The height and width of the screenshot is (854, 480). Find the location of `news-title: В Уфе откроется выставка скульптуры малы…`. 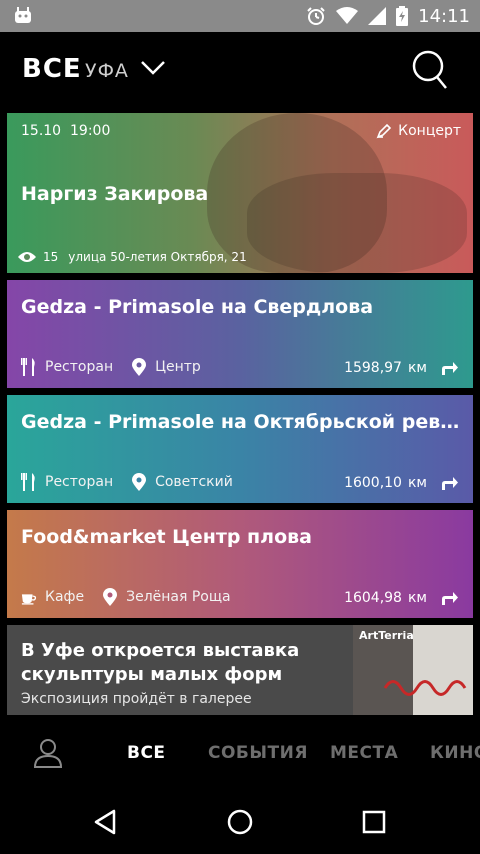

news-title: В Уфе откроется выставка скульптуры малы… is located at coordinates (160, 662).